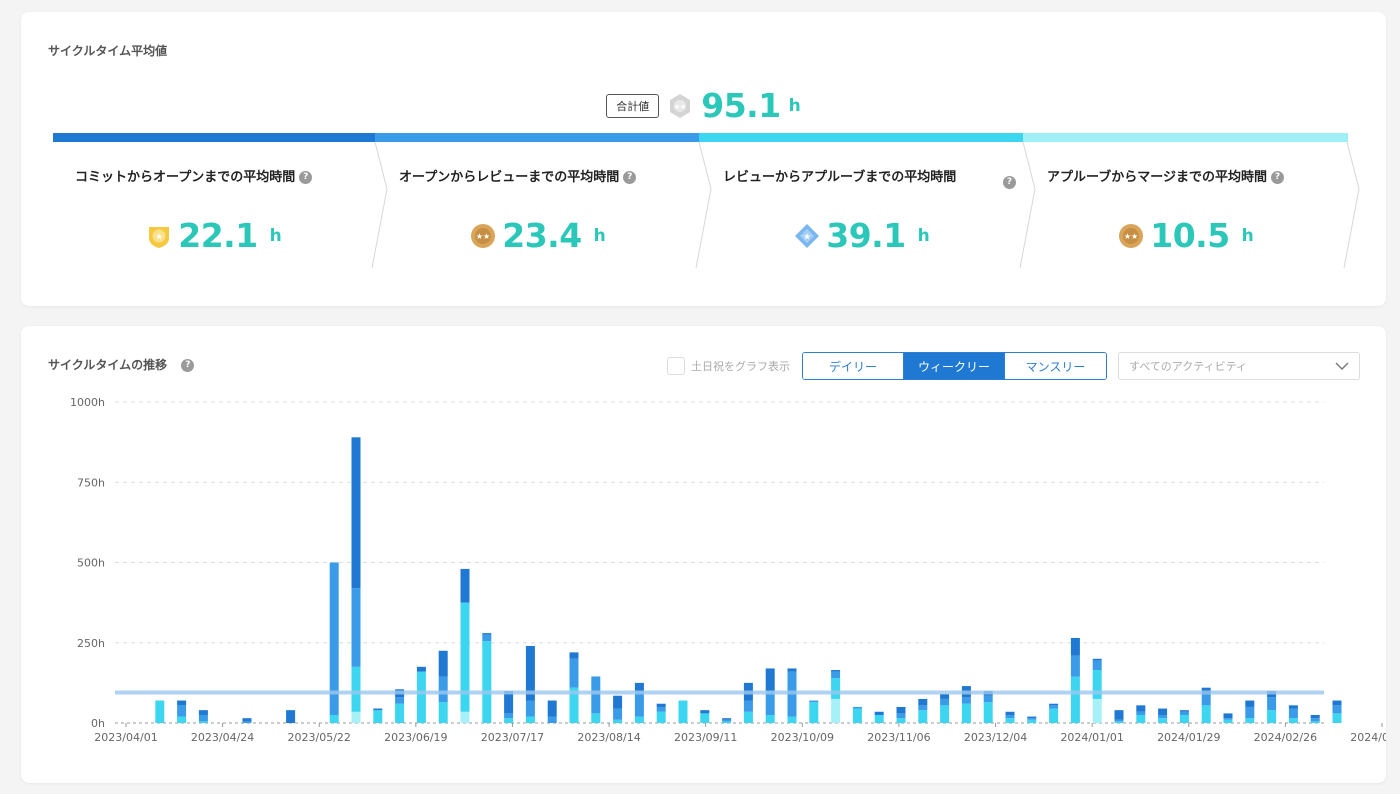 The width and height of the screenshot is (1400, 794). What do you see at coordinates (608, 737) in the screenshot?
I see `x-tick-label: 2023/08/14` at bounding box center [608, 737].